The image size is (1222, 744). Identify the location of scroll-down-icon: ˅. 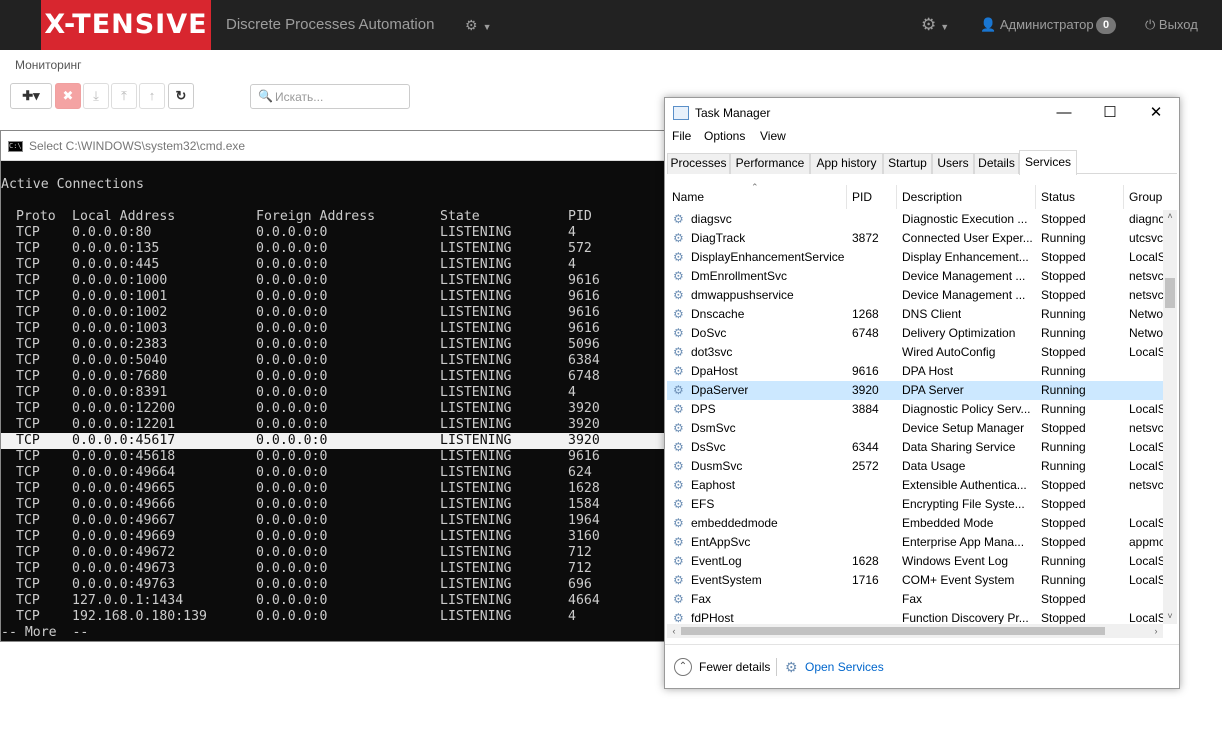
(1170, 616).